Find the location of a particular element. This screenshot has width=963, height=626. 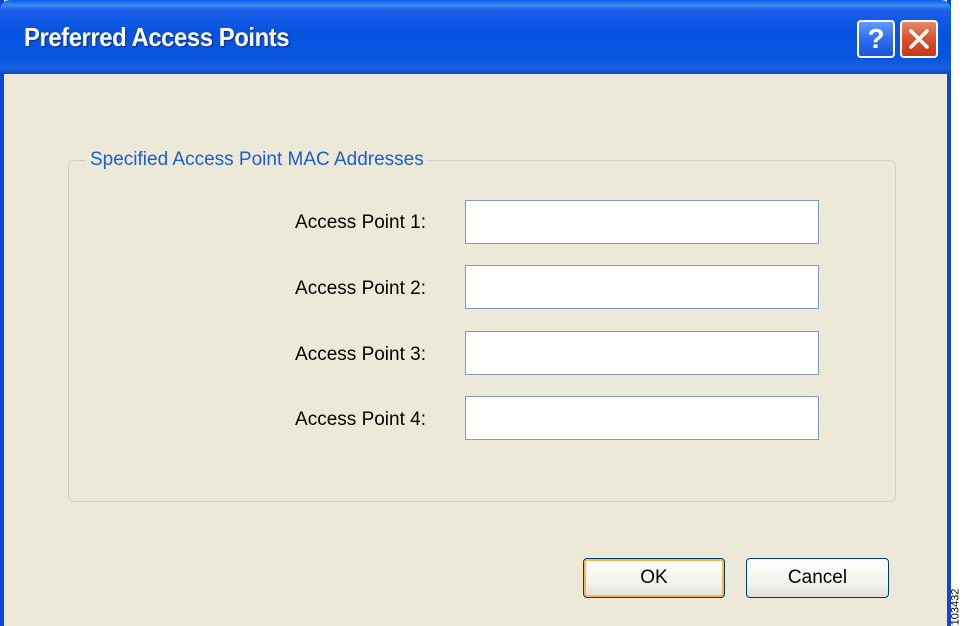

access-point-1-label: Access Point 1: is located at coordinates (360, 222).